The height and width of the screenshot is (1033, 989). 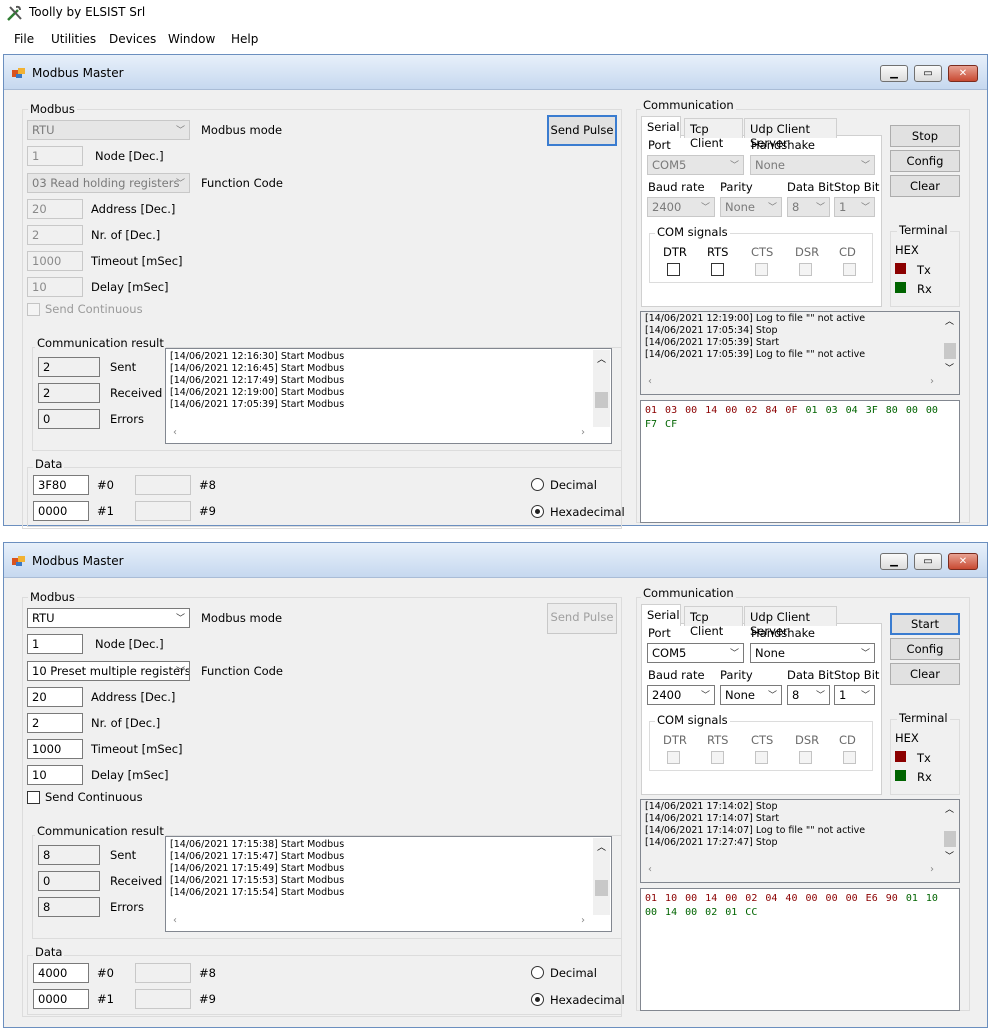 What do you see at coordinates (191, 39) in the screenshot?
I see `menu-window: Window` at bounding box center [191, 39].